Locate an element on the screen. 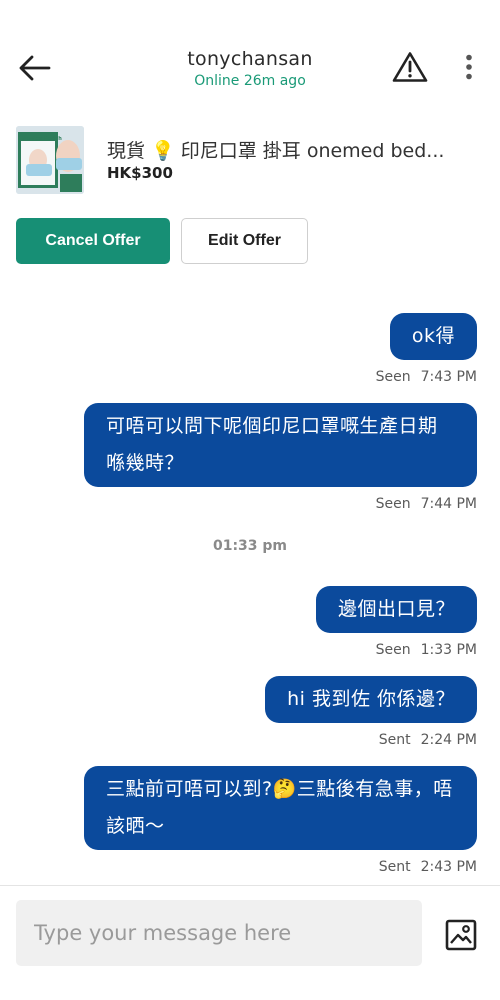  report-button is located at coordinates (410, 67).